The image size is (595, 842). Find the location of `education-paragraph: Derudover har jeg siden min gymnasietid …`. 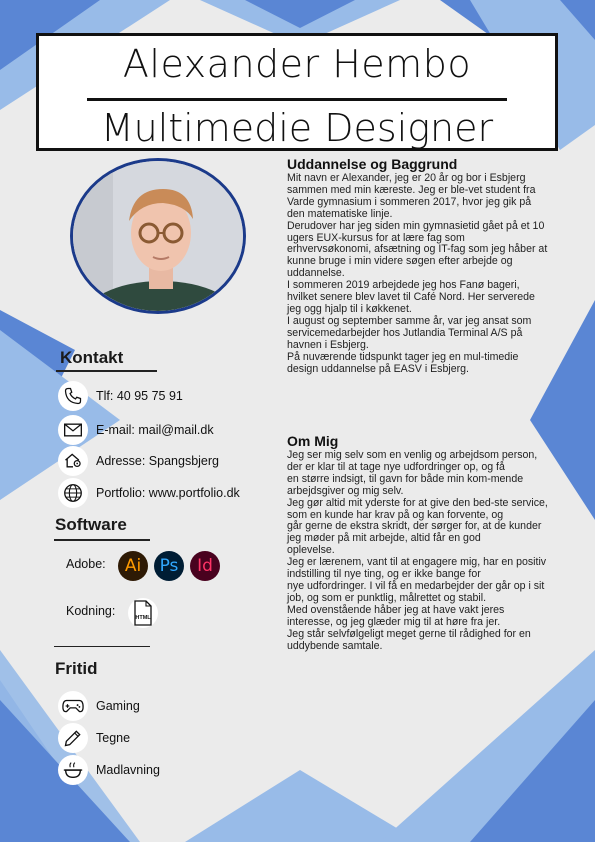

education-paragraph: Derudover har jeg siden min gymnasietid … is located at coordinates (417, 249).